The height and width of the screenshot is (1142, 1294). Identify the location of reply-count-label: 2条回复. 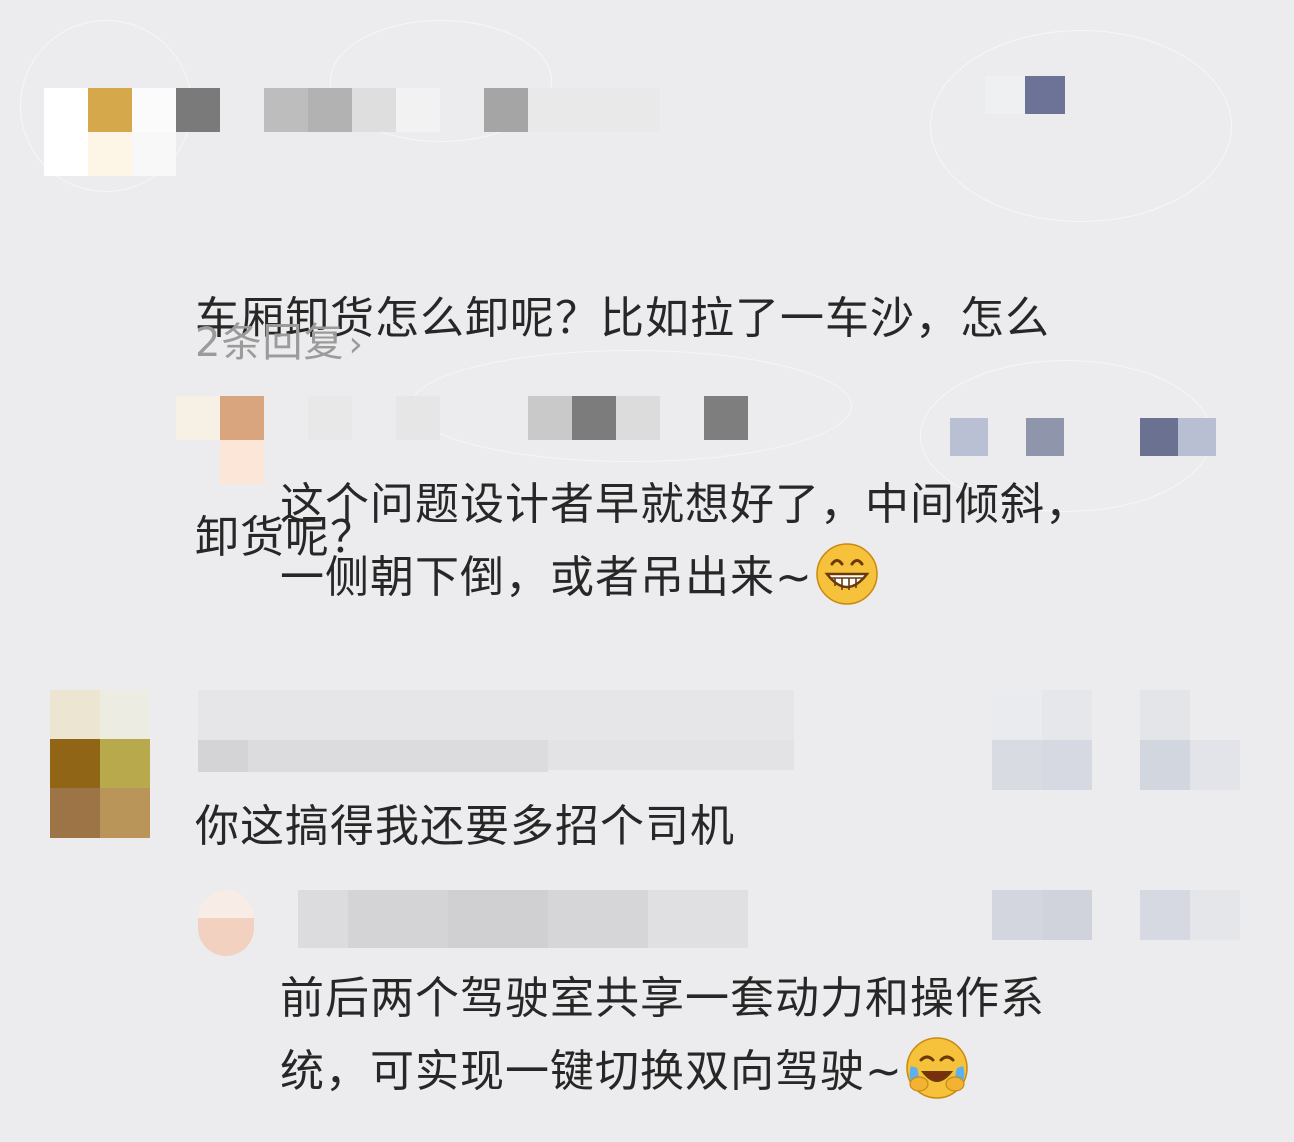
(270, 343).